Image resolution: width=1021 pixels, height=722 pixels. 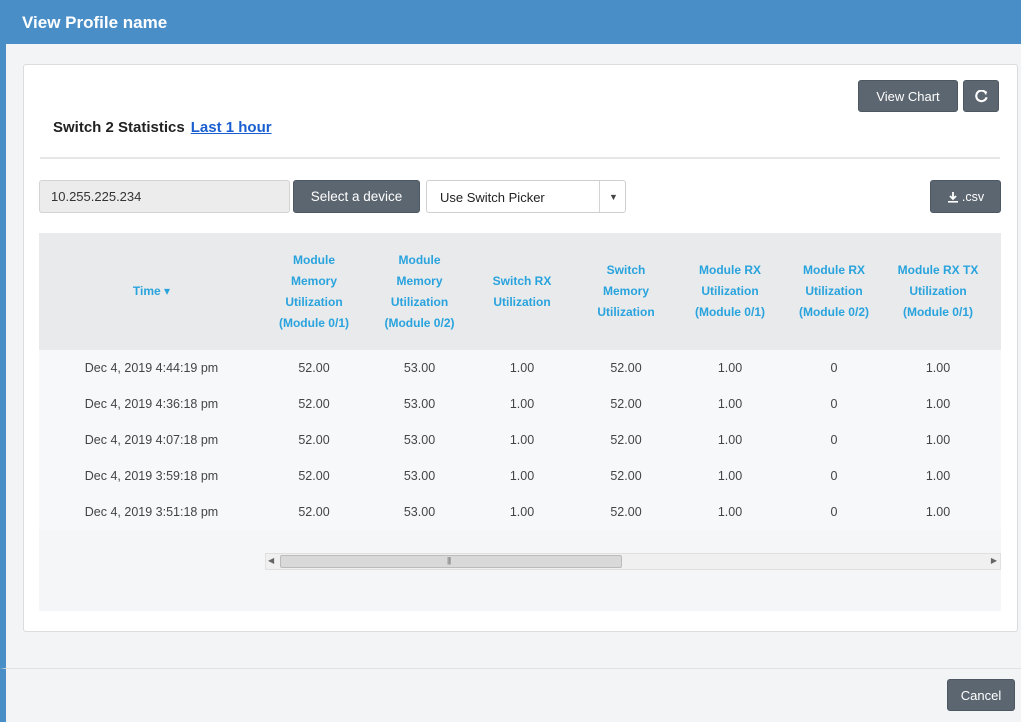 I want to click on column-header-module-rx-tx-0-1: Module RX TX Utilization (Module 0/1), so click(x=938, y=291).